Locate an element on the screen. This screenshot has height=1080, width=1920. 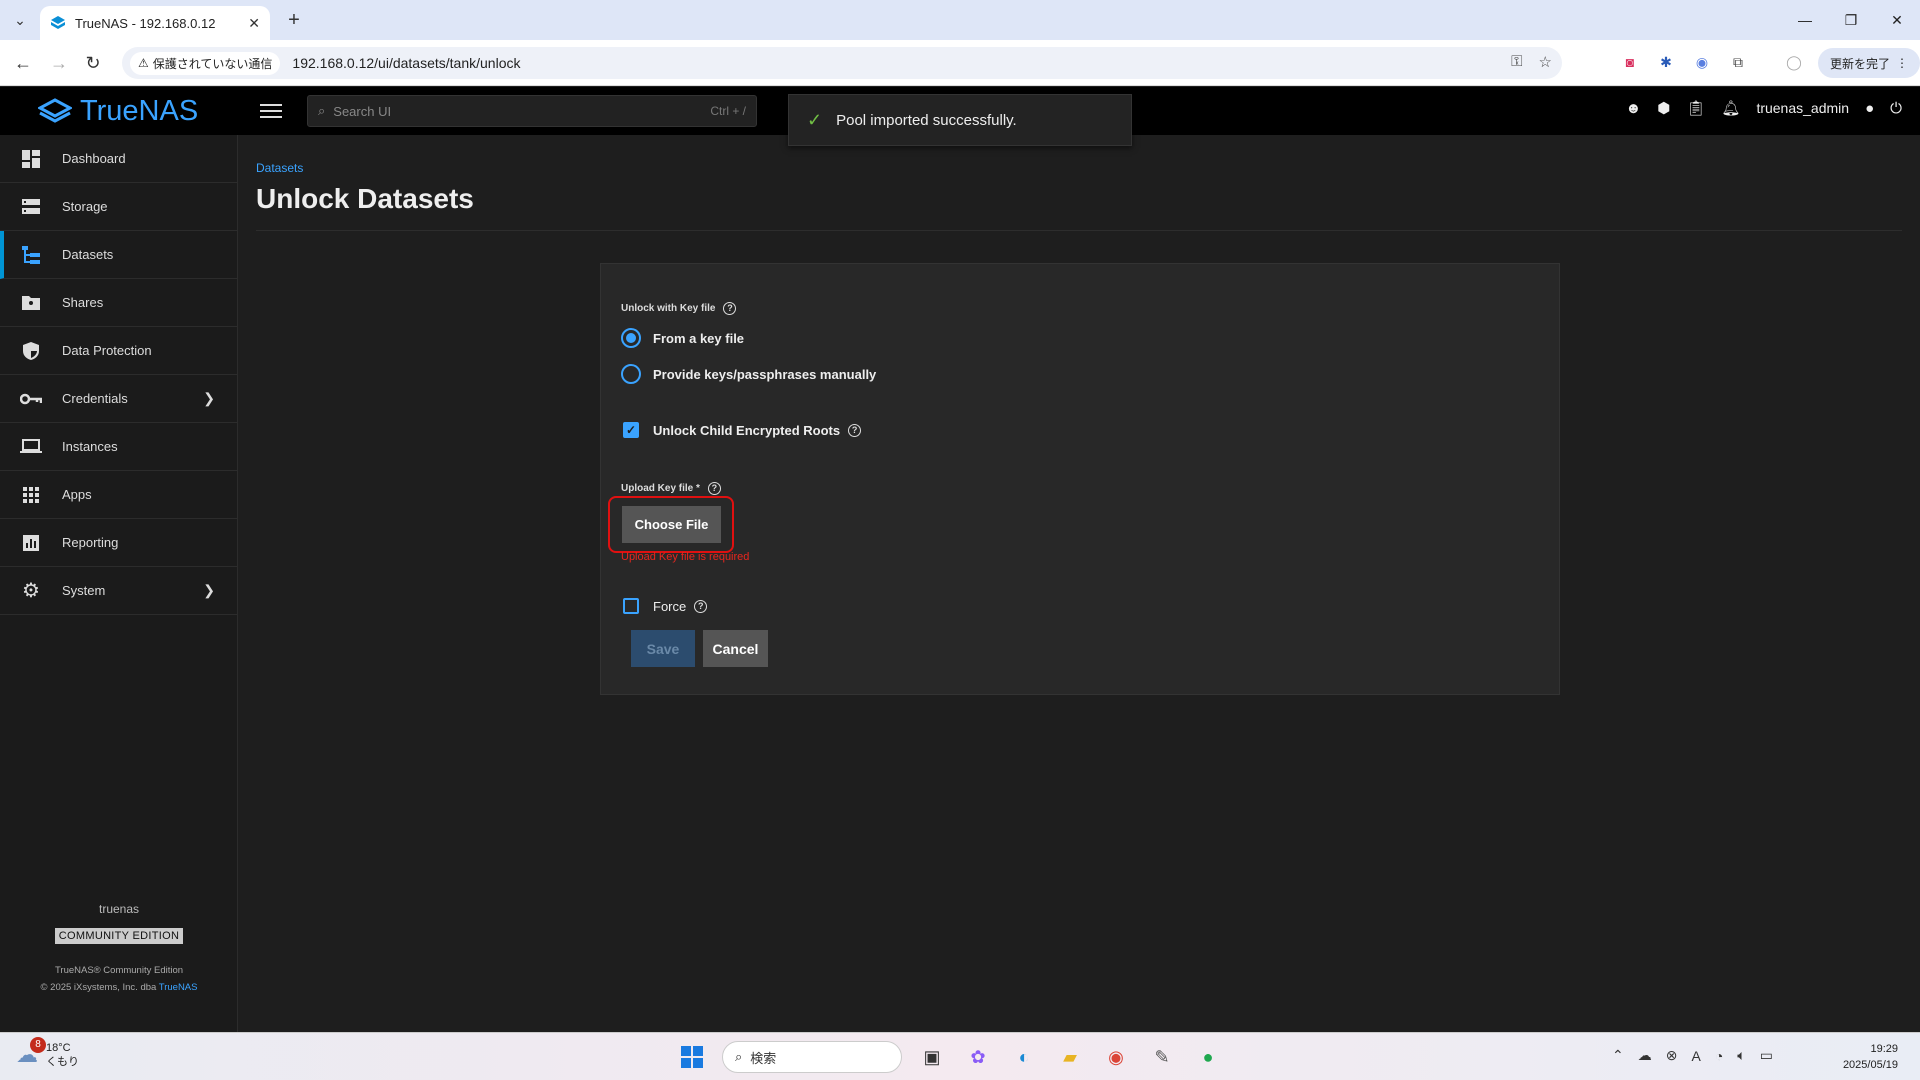
battery-icon: ▭ is located at coordinates (1766, 1055).